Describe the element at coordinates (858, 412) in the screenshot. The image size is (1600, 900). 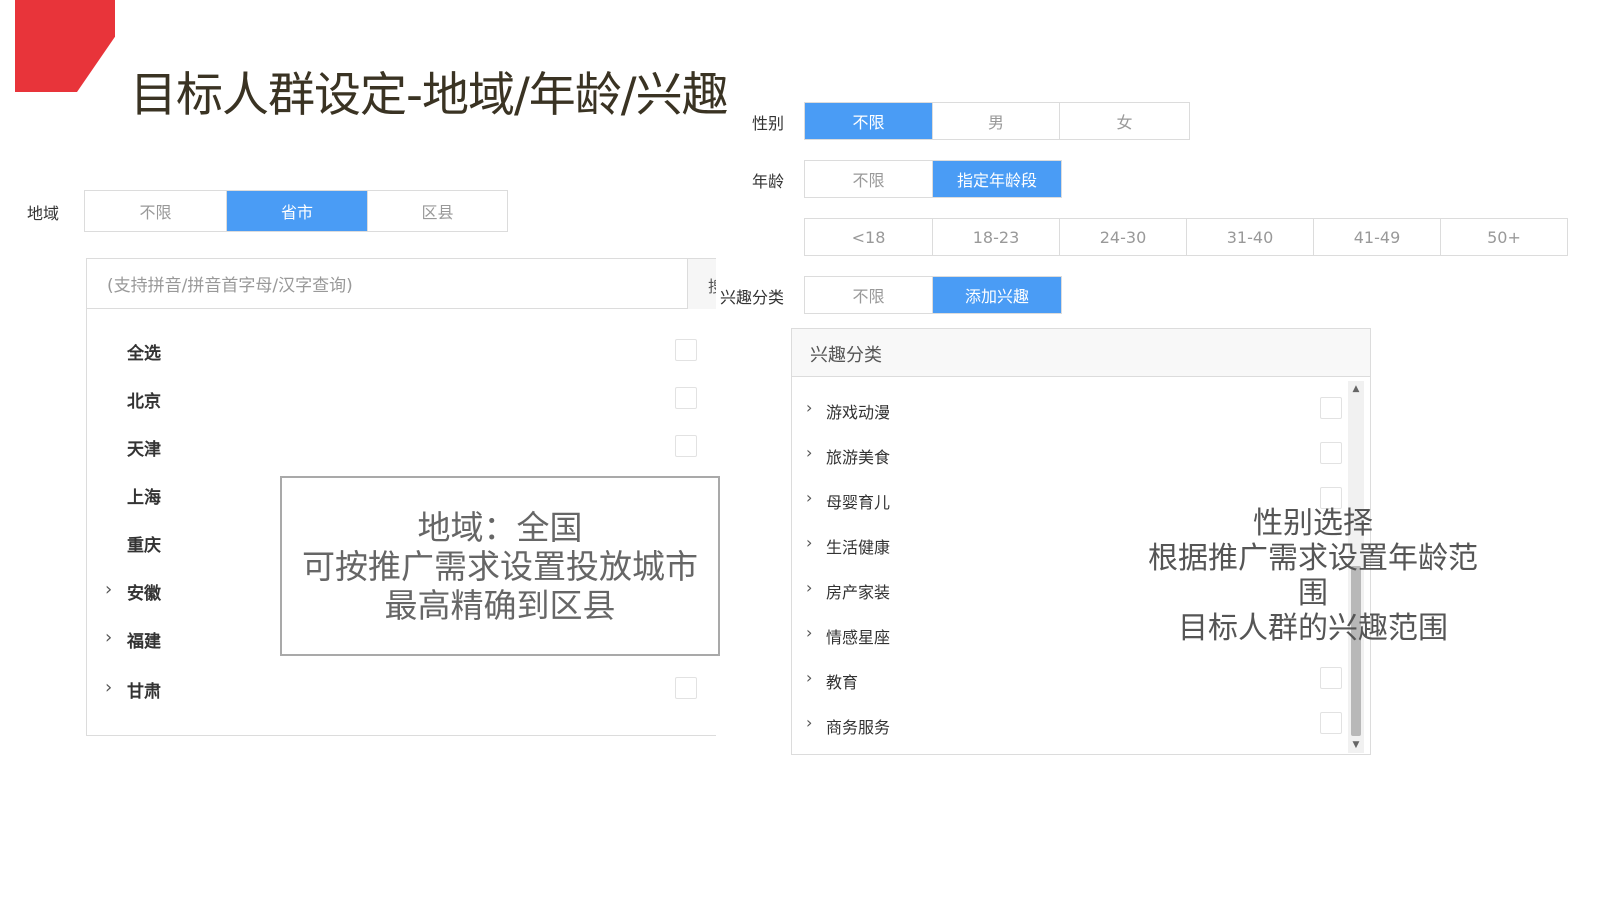
I see `interest-item-label: 游戏动漫` at that location.